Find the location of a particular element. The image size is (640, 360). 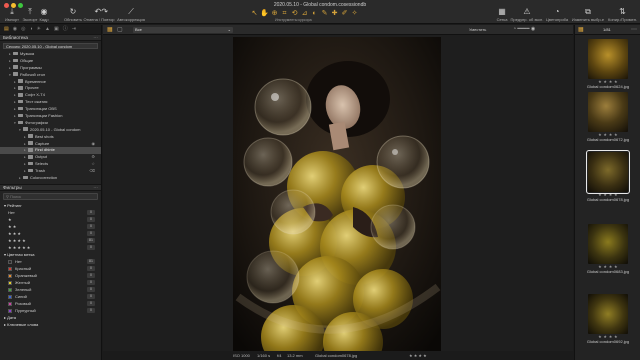

refresh-button: ↻ Обновить is located at coordinates (73, 15).